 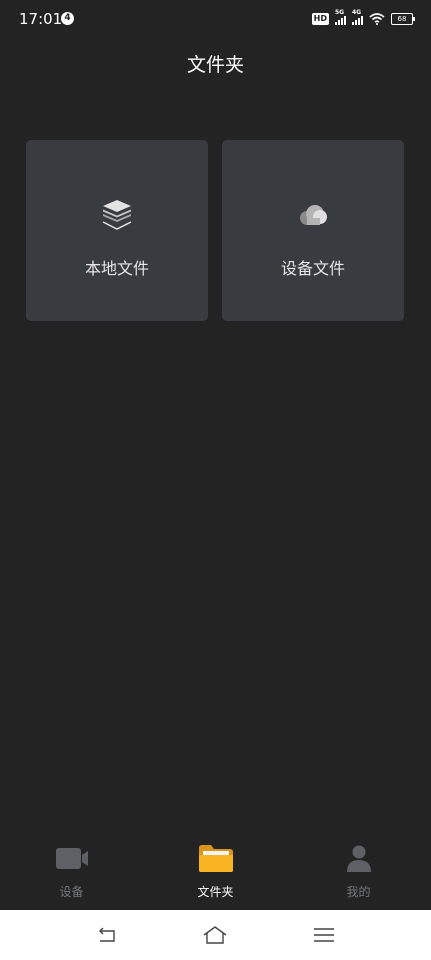 I want to click on tab-mine-label: 我的, so click(x=358, y=892).